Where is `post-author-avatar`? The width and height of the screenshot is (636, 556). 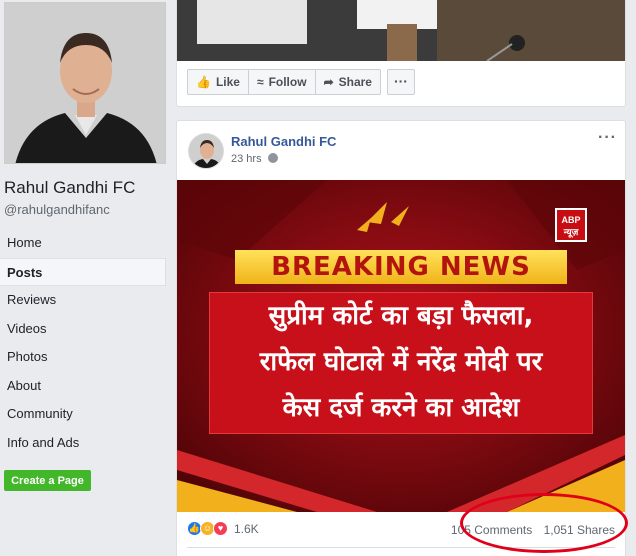 post-author-avatar is located at coordinates (206, 151).